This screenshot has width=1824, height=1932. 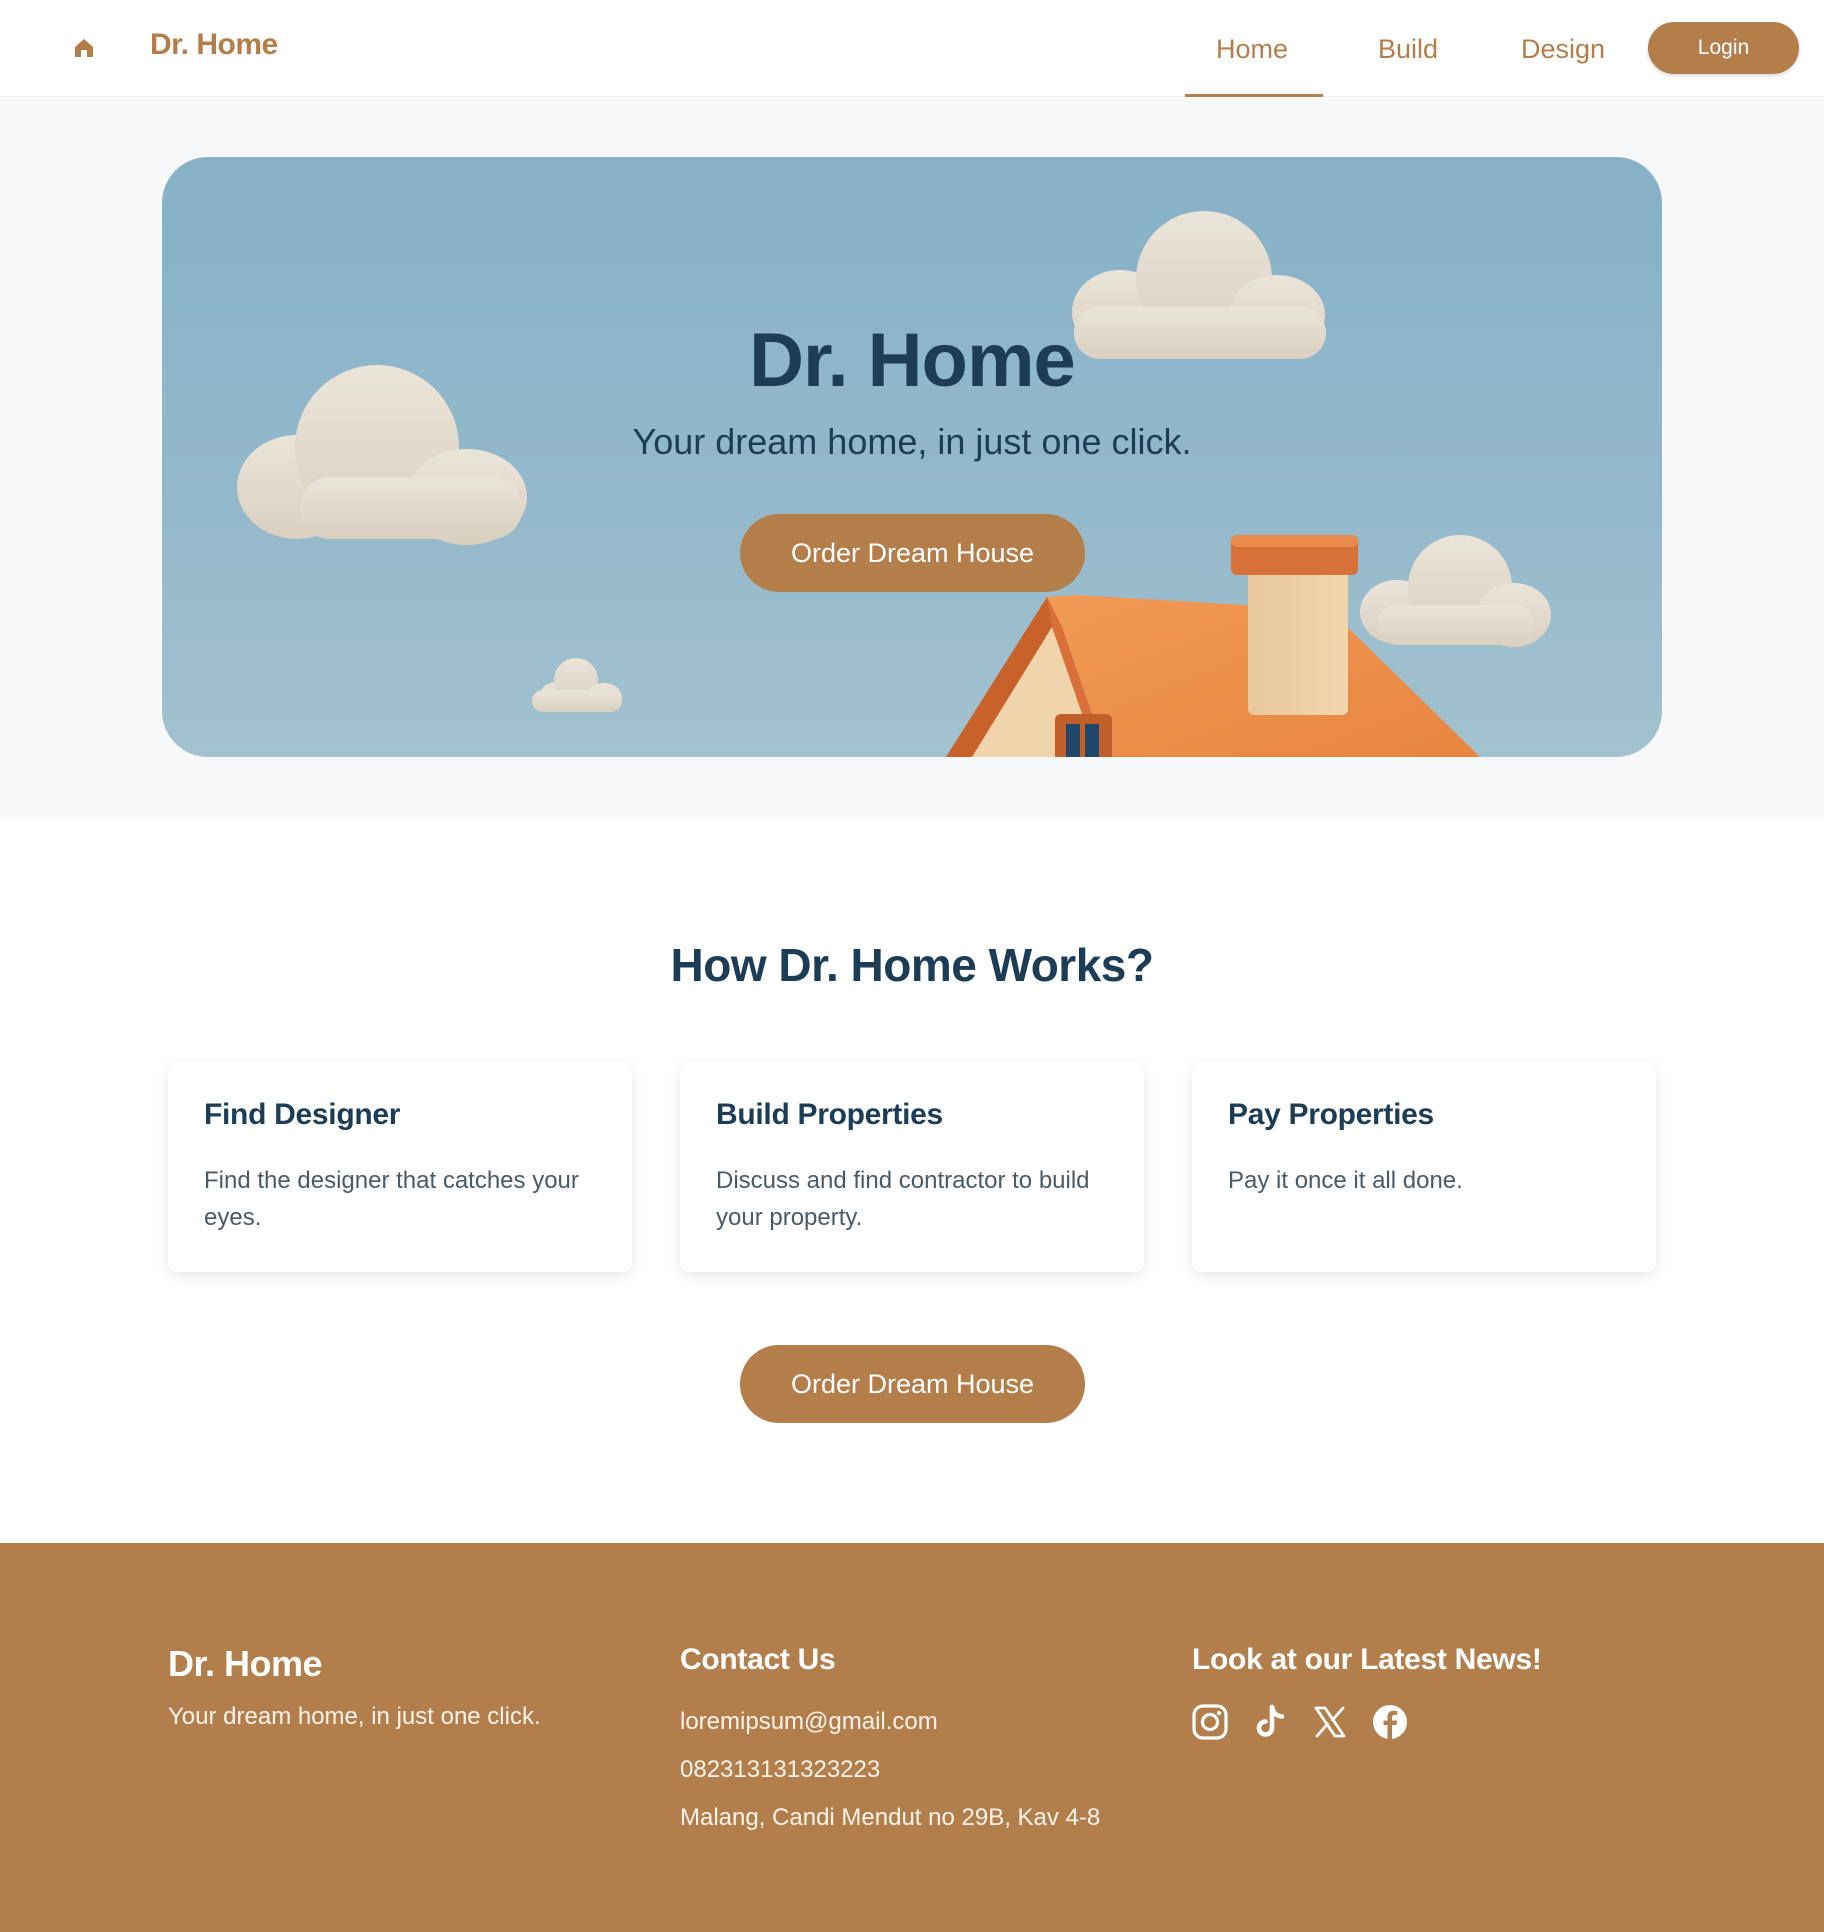 I want to click on instagram-icon, so click(x=1210, y=1722).